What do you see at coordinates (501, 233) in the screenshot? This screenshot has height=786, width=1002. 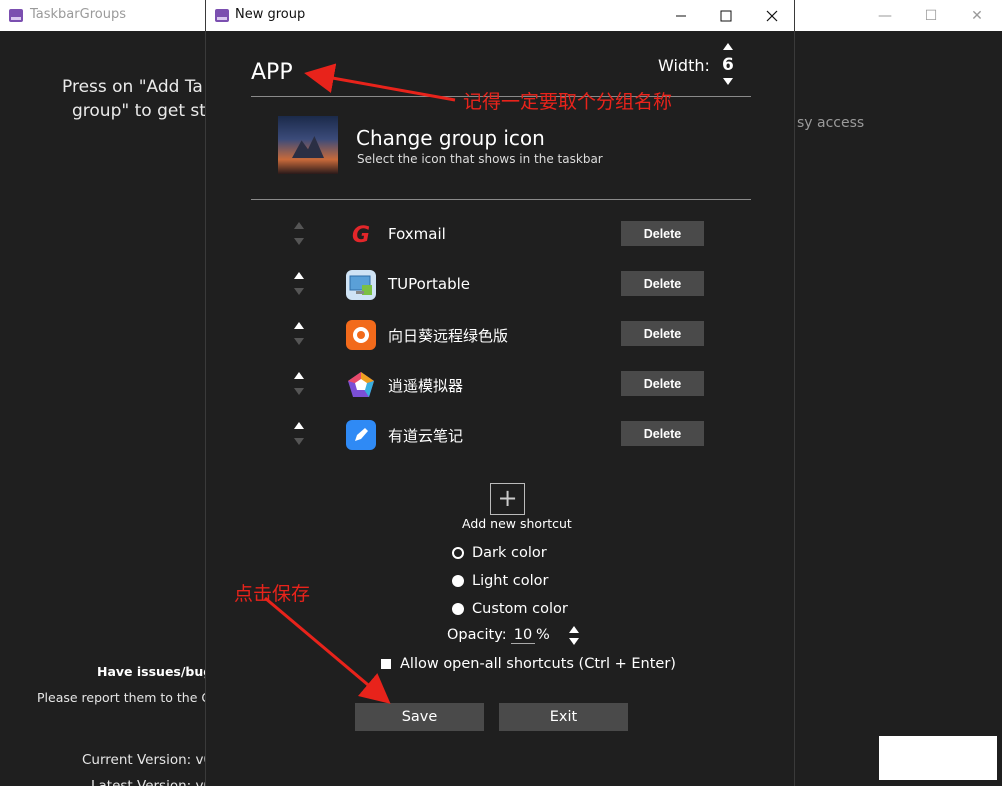 I see `shortcut-row: G Foxmail Delete` at bounding box center [501, 233].